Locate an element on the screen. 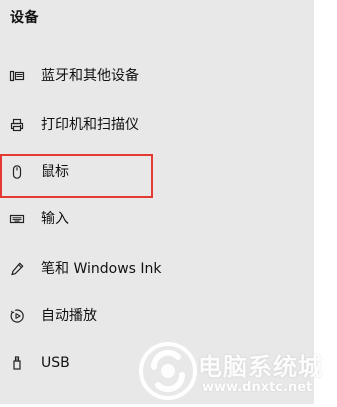 This screenshot has height=407, width=337. autoplay-icon is located at coordinates (17, 316).